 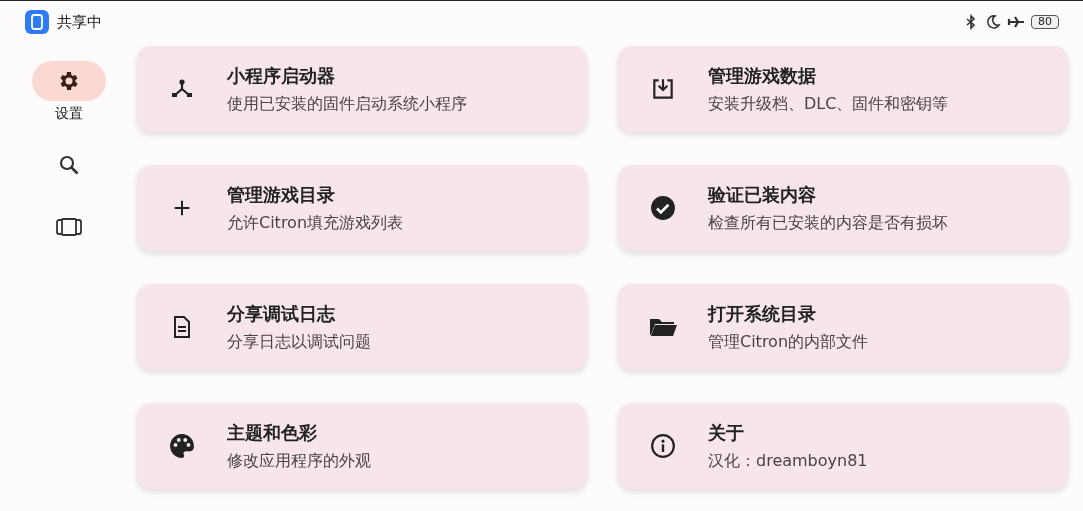 What do you see at coordinates (663, 446) in the screenshot?
I see `info-icon` at bounding box center [663, 446].